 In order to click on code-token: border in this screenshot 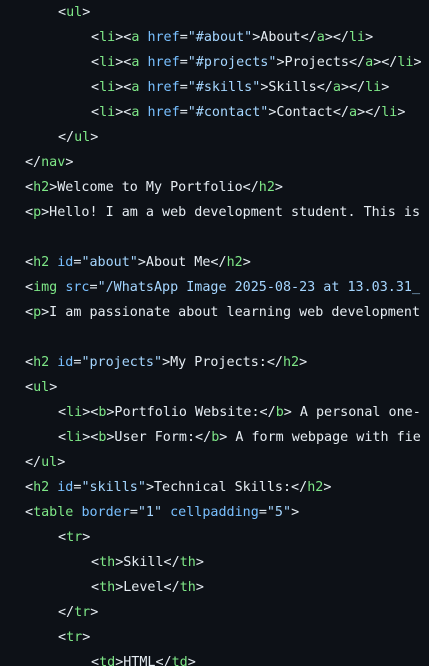, I will do `click(105, 512)`.